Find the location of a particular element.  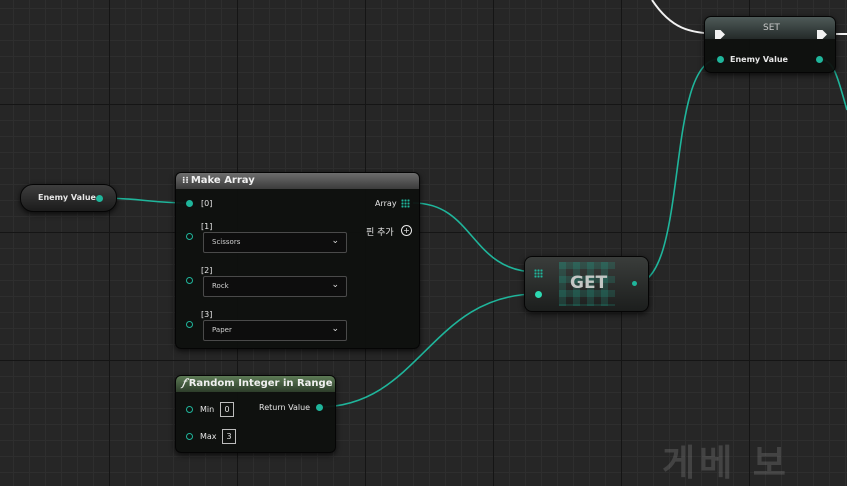

set-enemy-value-out-pin is located at coordinates (819, 59).